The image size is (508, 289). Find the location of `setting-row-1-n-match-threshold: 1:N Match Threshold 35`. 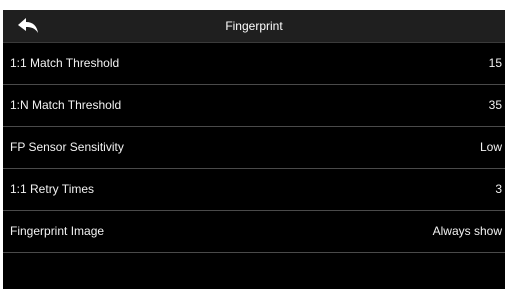

setting-row-1-n-match-threshold: 1:N Match Threshold 35 is located at coordinates (254, 106).